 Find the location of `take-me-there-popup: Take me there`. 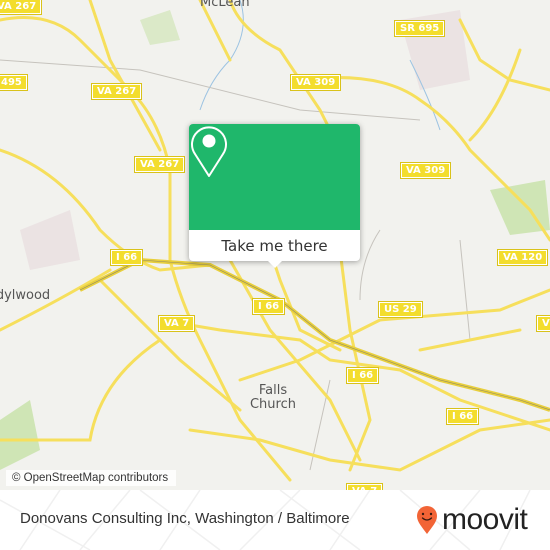

take-me-there-popup: Take me there is located at coordinates (274, 196).